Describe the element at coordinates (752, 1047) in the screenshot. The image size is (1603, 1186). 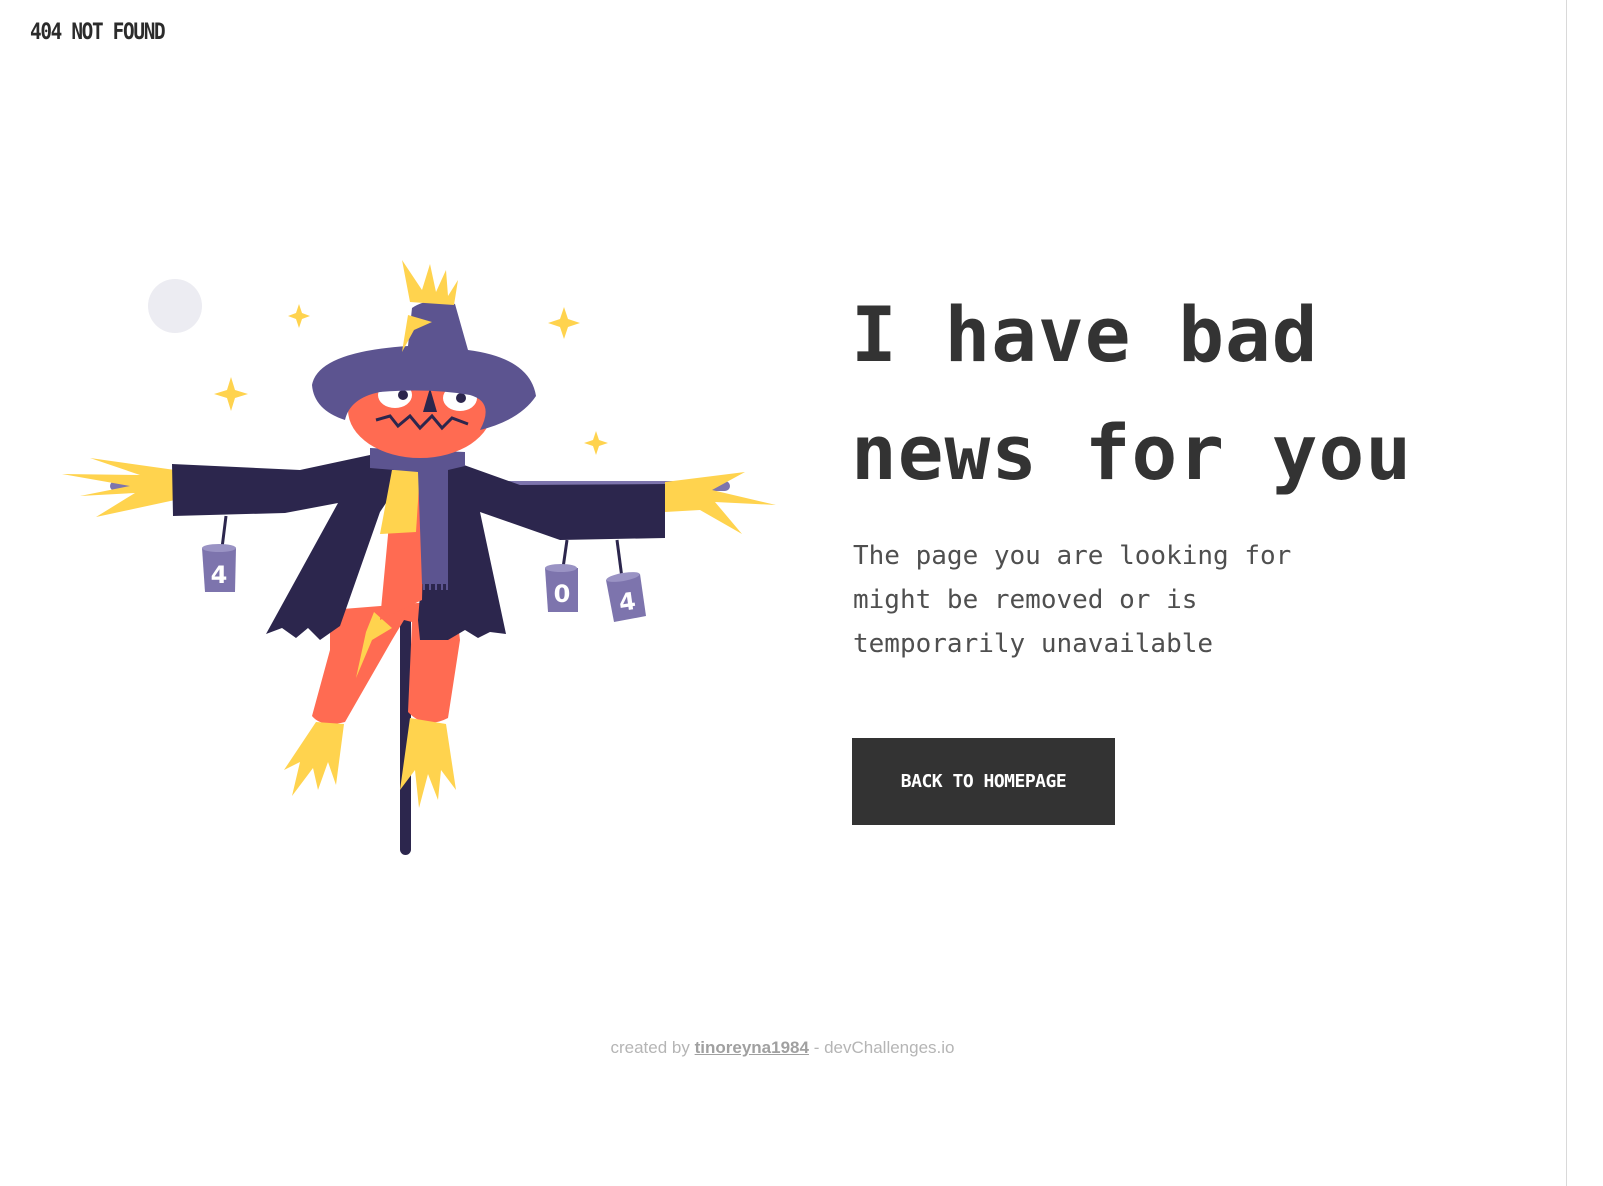
I see `author-link: tinoreyna1984` at that location.